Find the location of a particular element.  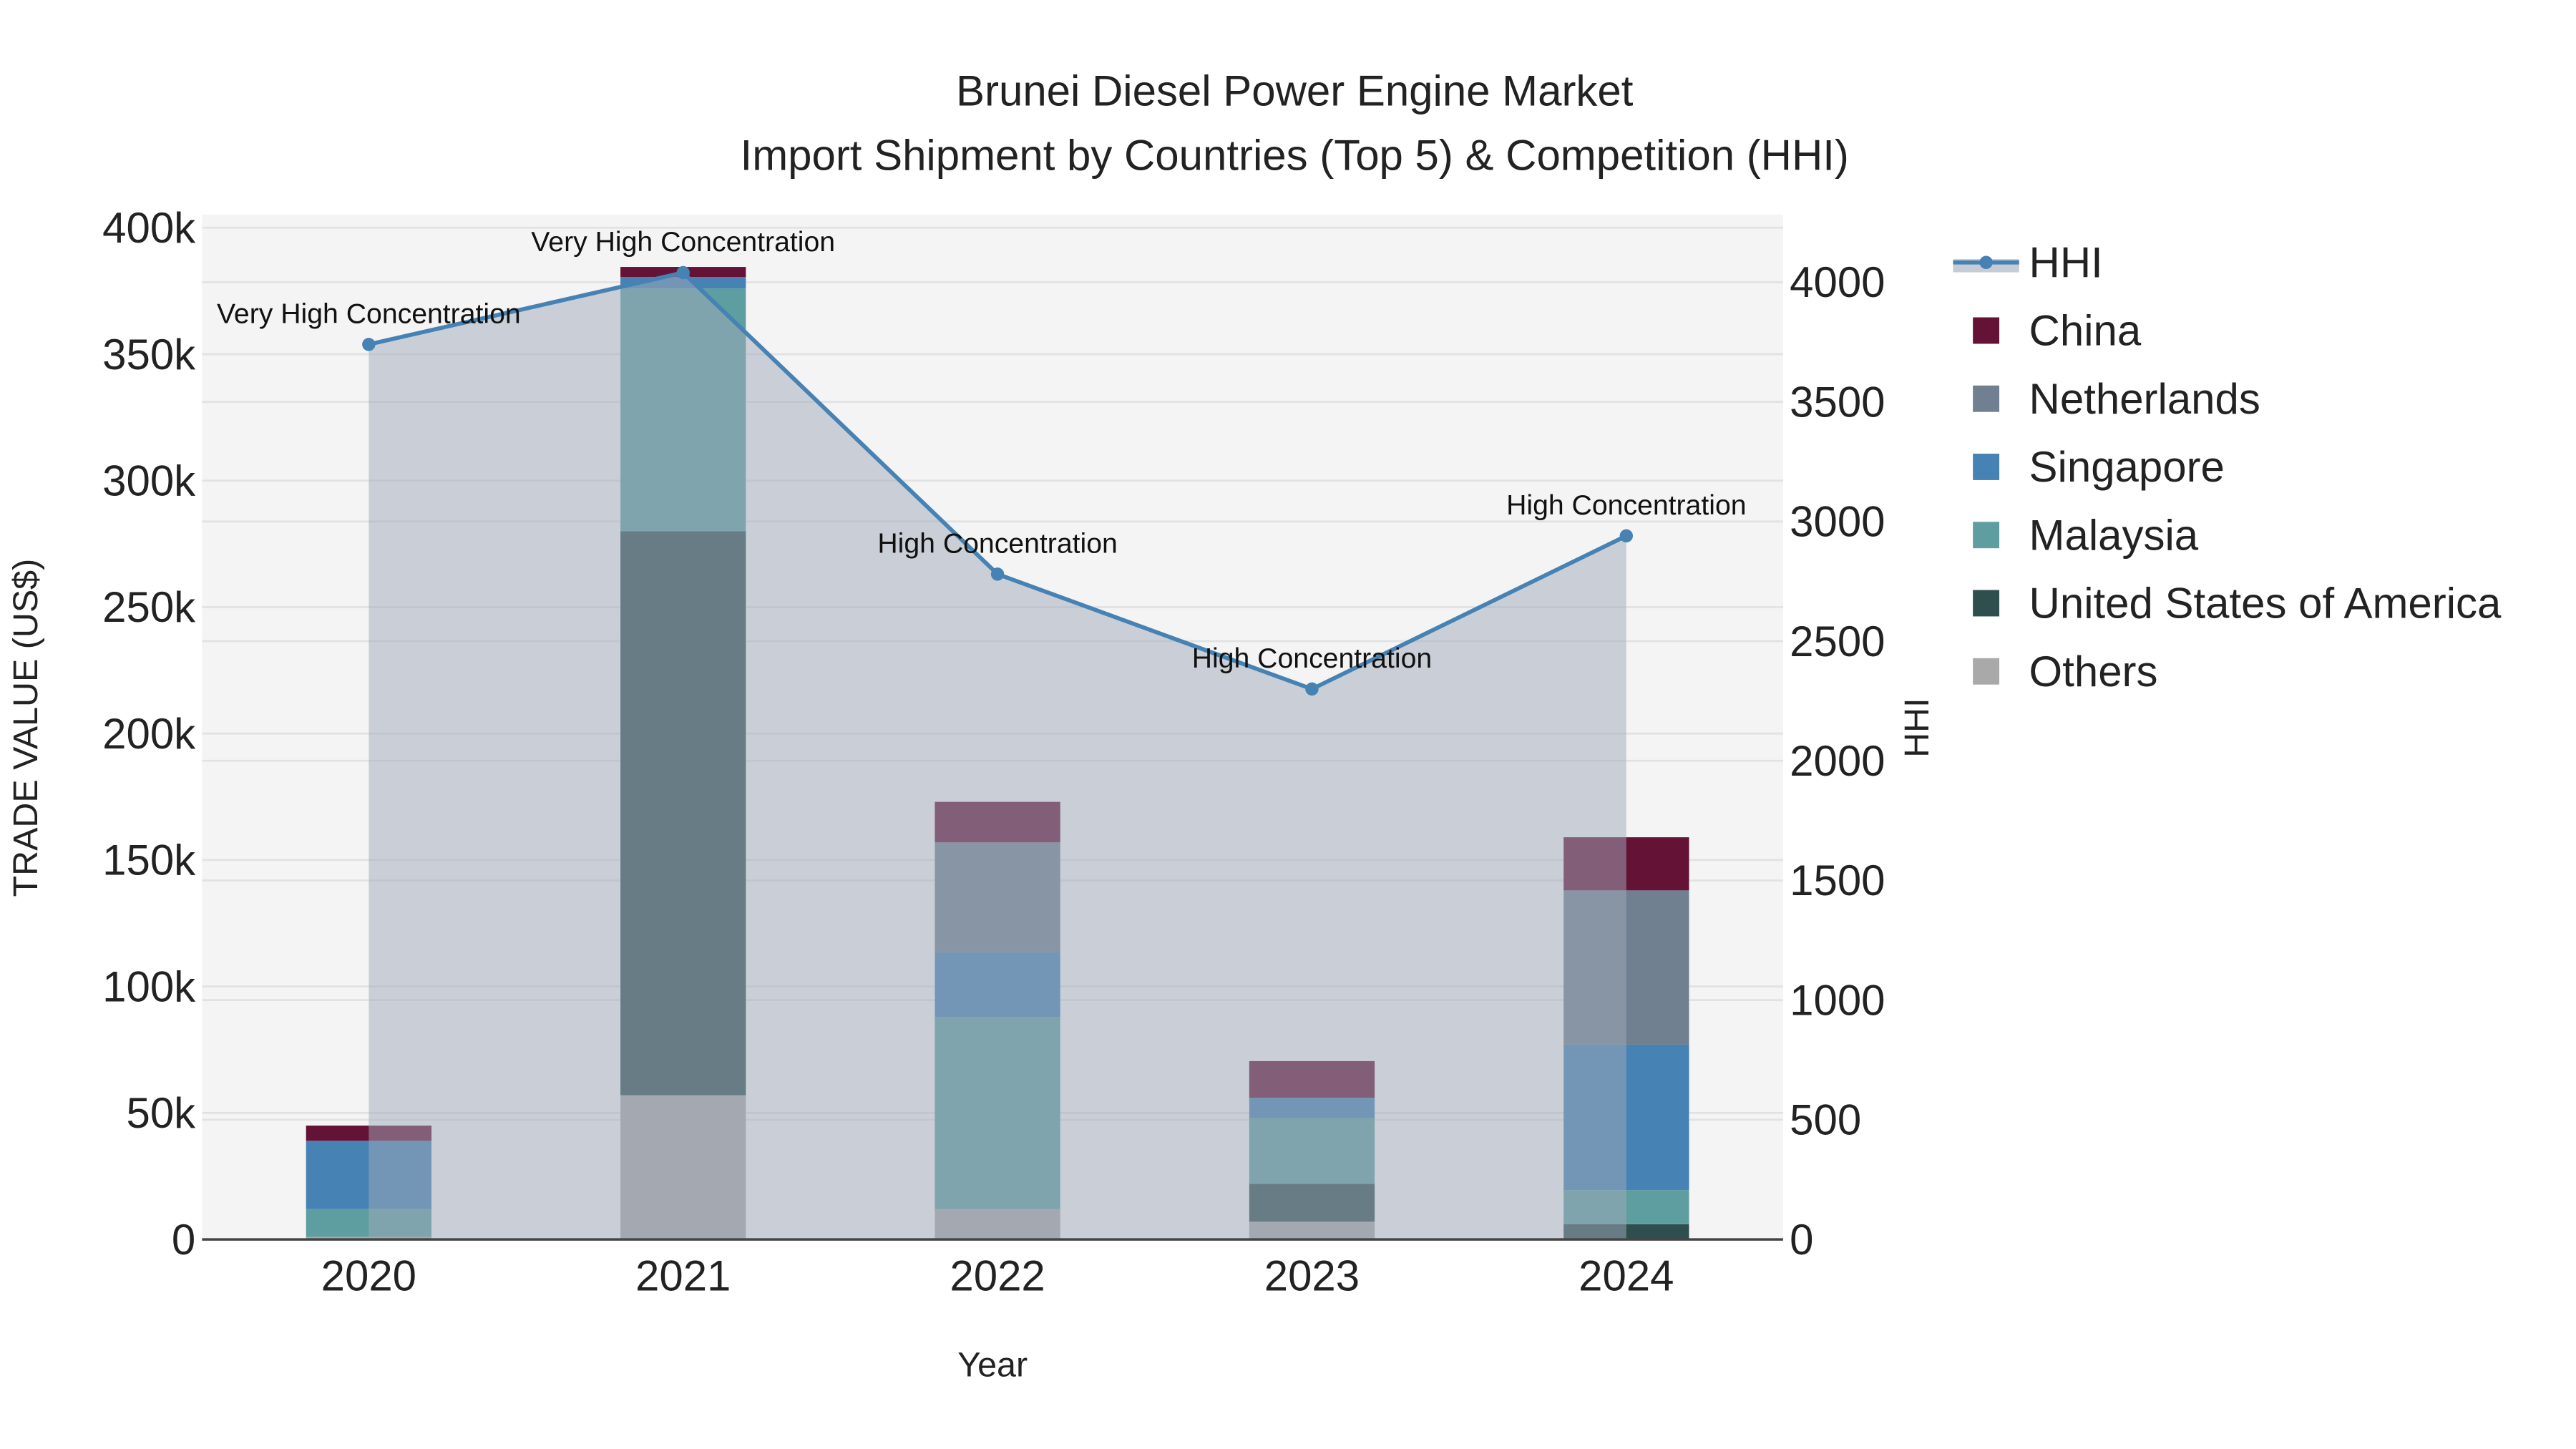

legend-label: Malaysia is located at coordinates (2114, 535).